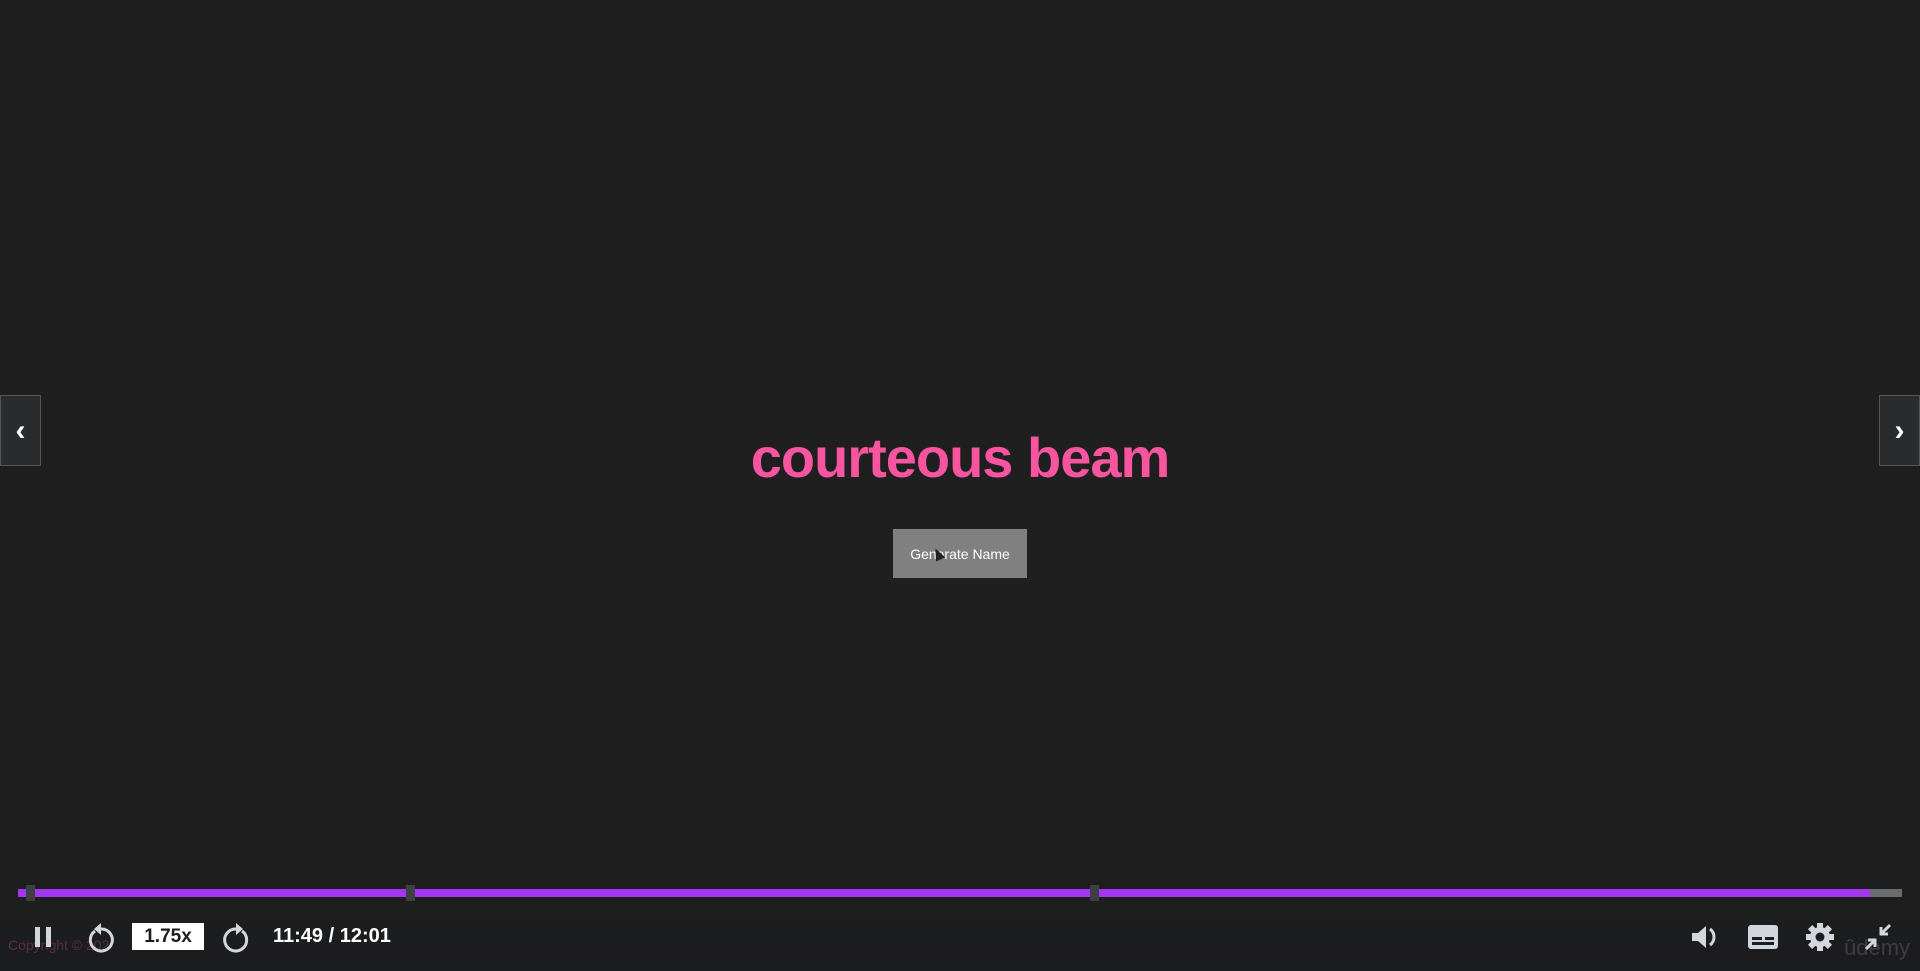  I want to click on progress-bar, so click(960, 893).